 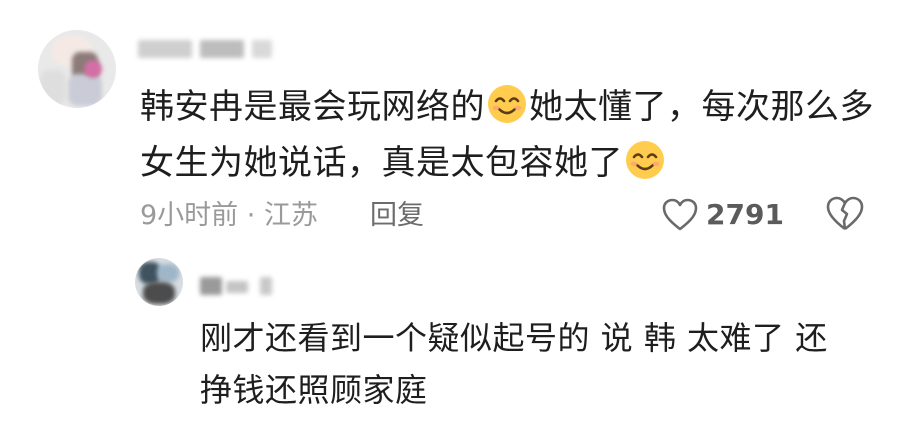 I want to click on like-count: 2791, so click(x=745, y=214).